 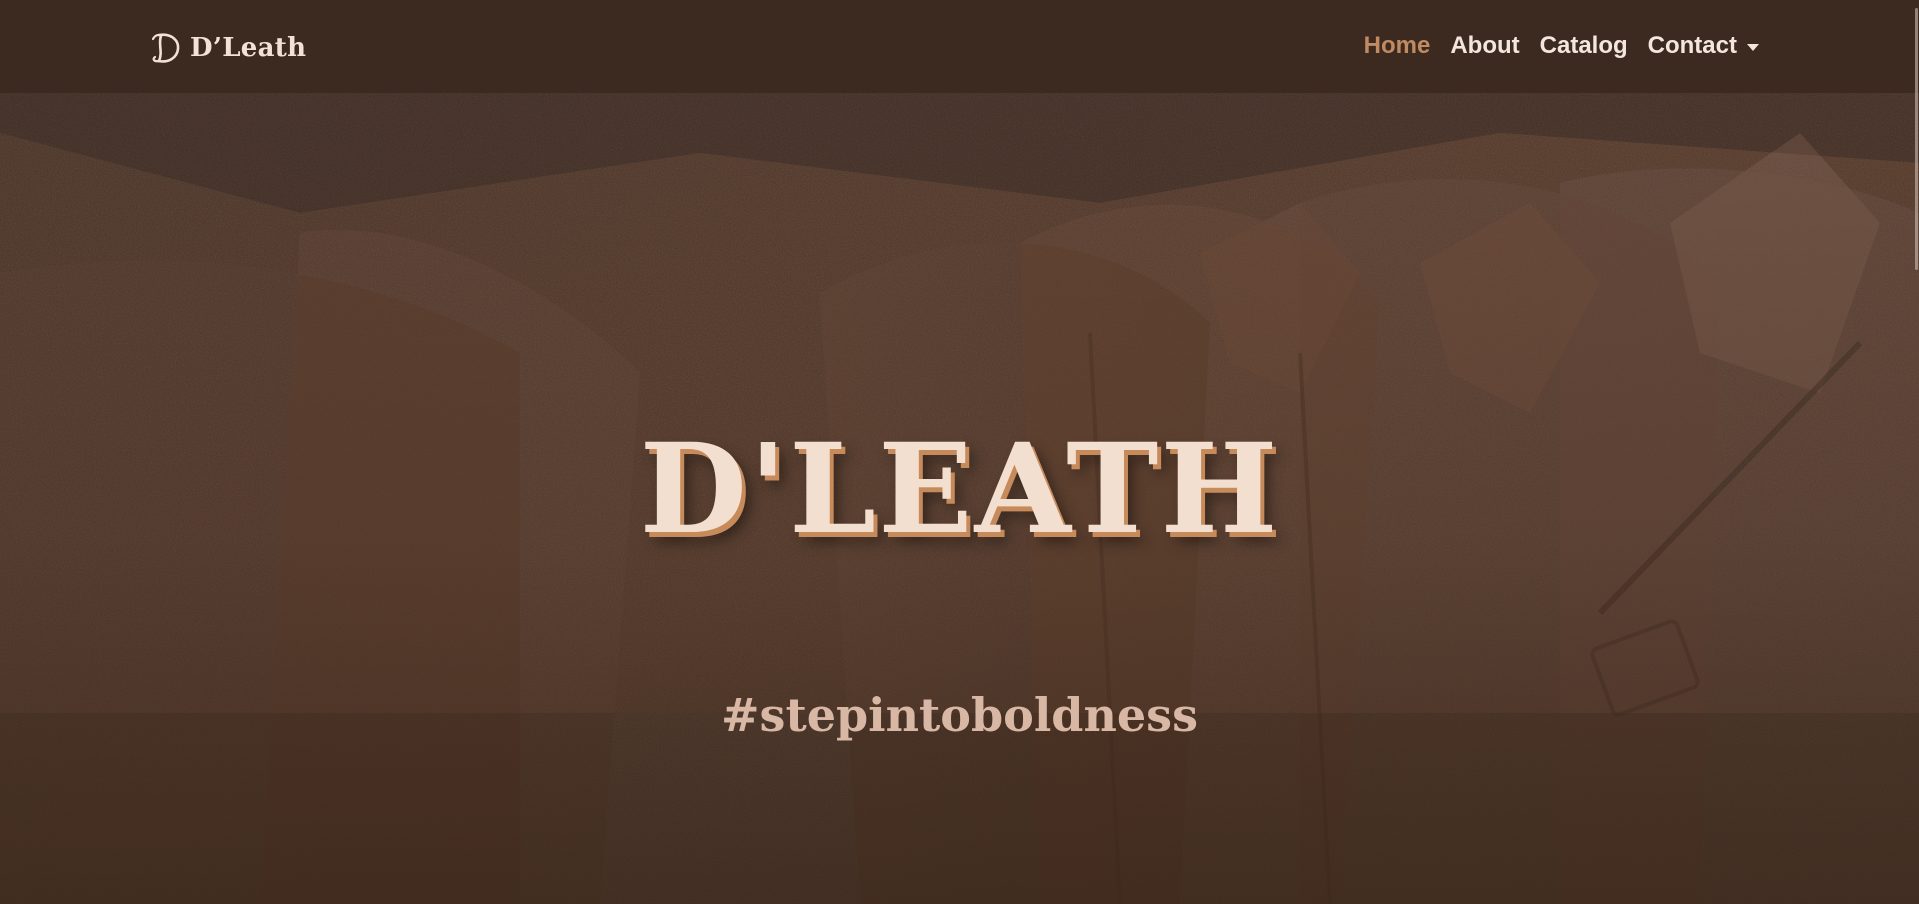 What do you see at coordinates (1914, 452) in the screenshot?
I see `page-scrollbar` at bounding box center [1914, 452].